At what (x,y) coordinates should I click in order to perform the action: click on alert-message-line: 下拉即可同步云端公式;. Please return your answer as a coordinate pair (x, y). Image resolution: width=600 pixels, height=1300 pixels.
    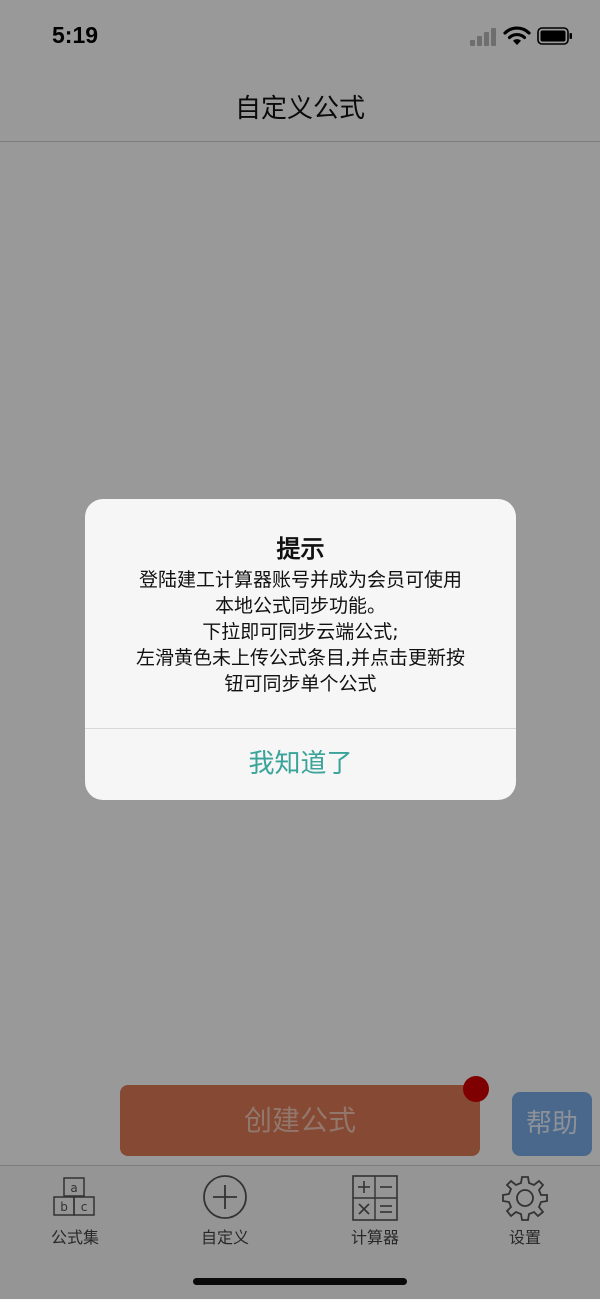
    Looking at the image, I should click on (300, 632).